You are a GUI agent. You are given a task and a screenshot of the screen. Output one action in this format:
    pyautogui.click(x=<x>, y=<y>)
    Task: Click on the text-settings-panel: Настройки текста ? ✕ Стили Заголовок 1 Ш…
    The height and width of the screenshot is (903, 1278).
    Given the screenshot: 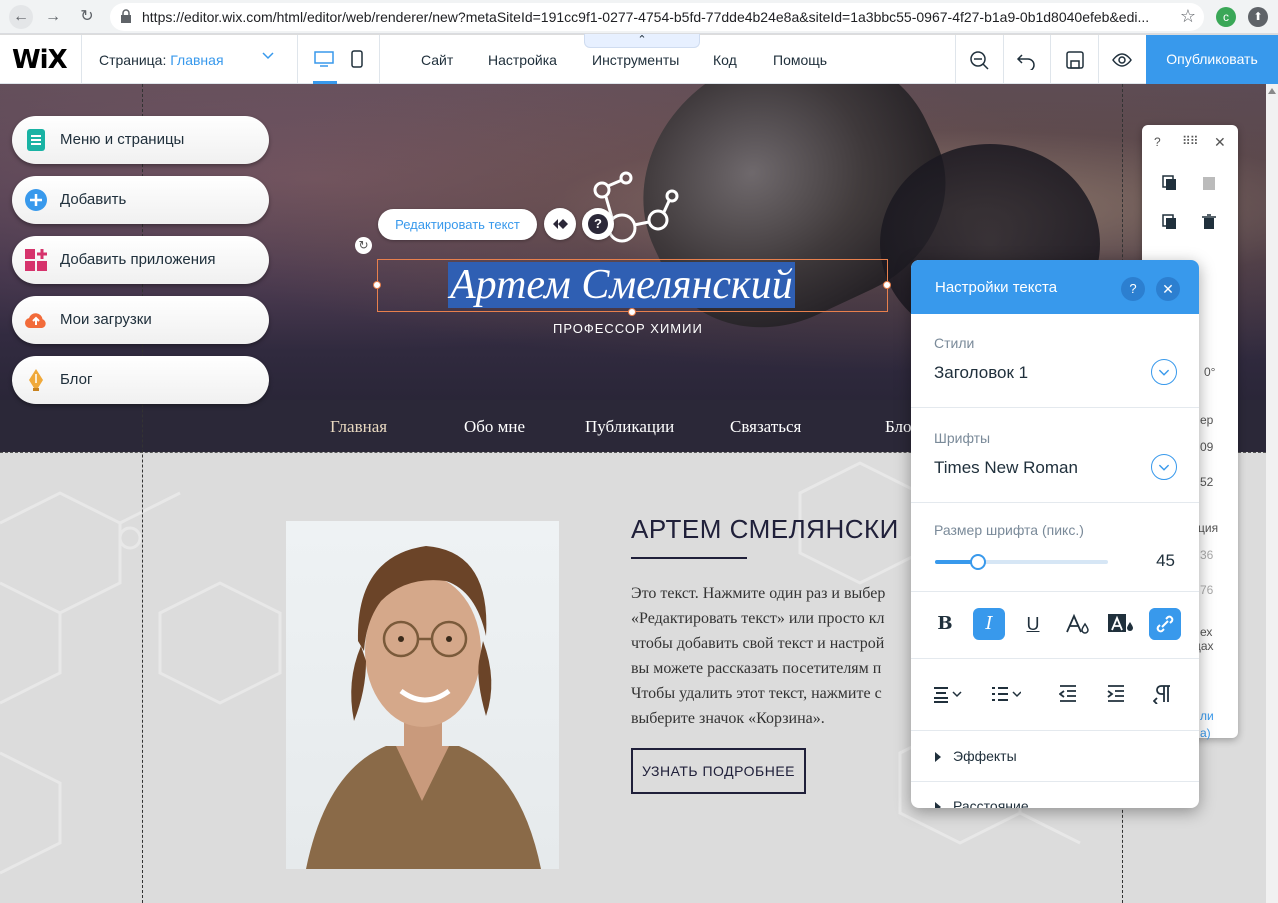 What is the action you would take?
    pyautogui.click(x=1055, y=534)
    